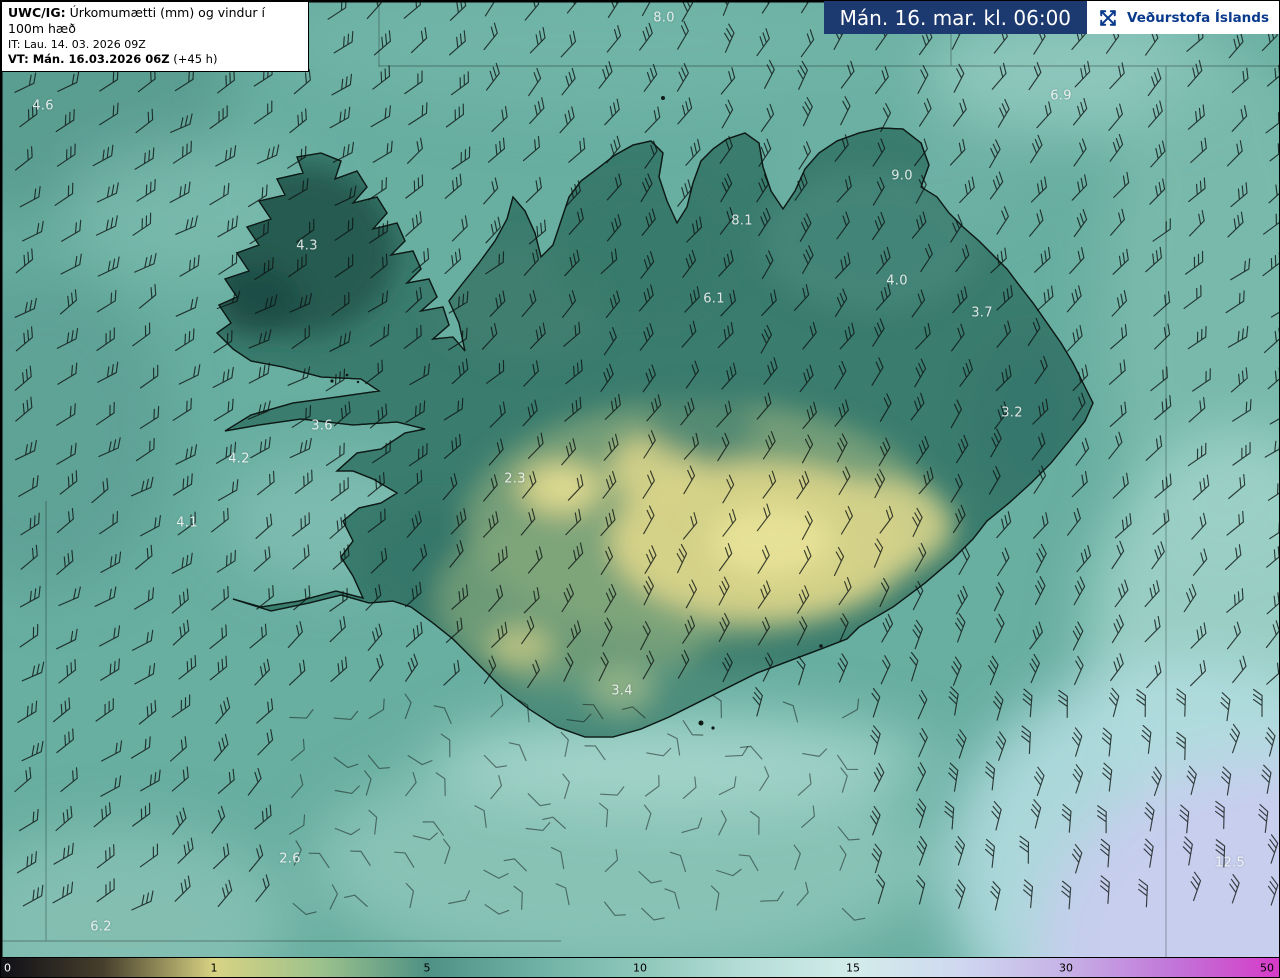  Describe the element at coordinates (955, 17) in the screenshot. I see `banner-datetime-text: Mán. 16. mar. kl. 06:00` at that location.